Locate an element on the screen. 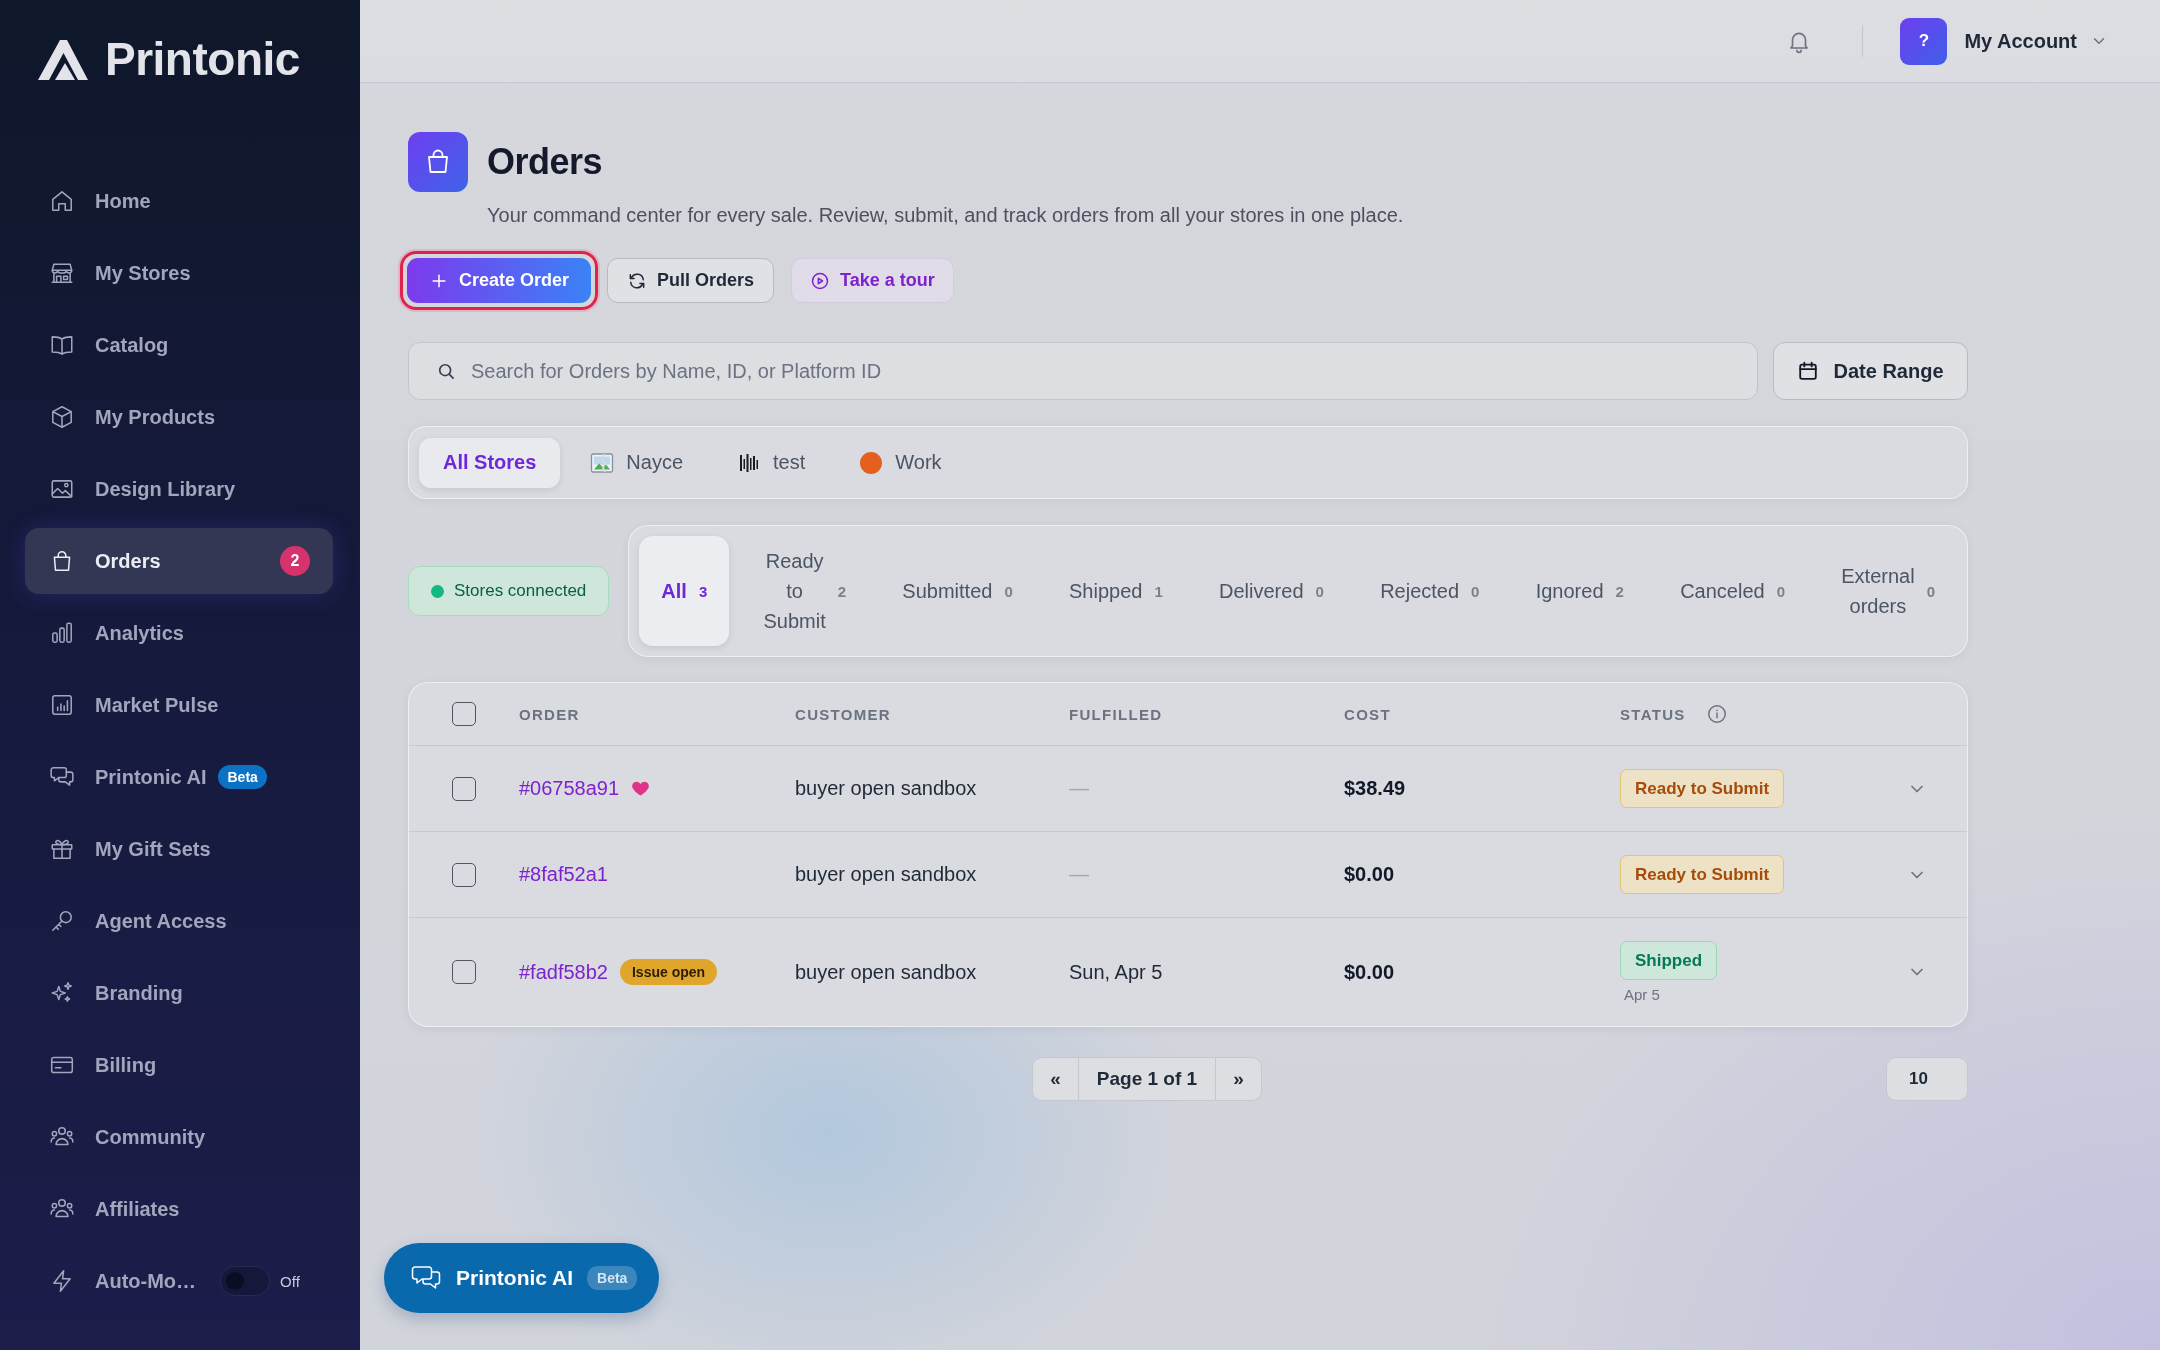 The height and width of the screenshot is (1350, 2160). count-badge: 2 is located at coordinates (295, 561).